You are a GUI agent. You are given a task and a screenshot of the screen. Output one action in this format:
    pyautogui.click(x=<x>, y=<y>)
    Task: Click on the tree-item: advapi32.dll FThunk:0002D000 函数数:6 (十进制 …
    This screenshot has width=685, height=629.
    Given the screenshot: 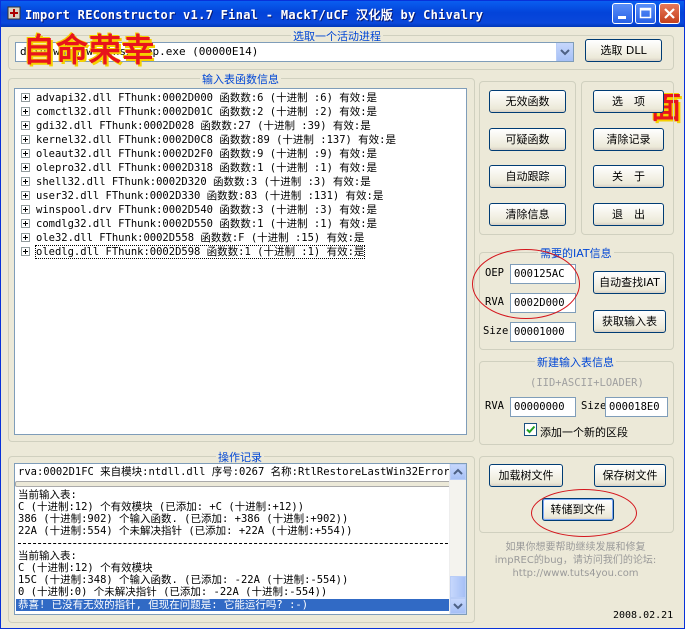 What is the action you would take?
    pyautogui.click(x=199, y=98)
    